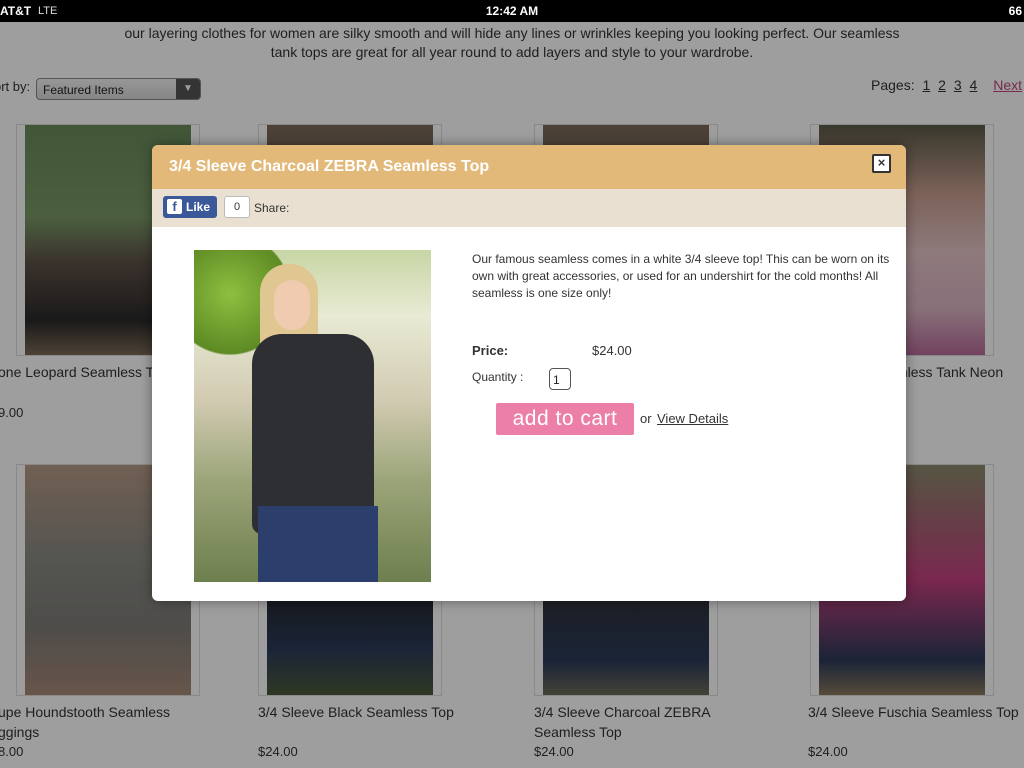 Image resolution: width=1024 pixels, height=768 pixels. What do you see at coordinates (646, 418) in the screenshot?
I see `or-label: or` at bounding box center [646, 418].